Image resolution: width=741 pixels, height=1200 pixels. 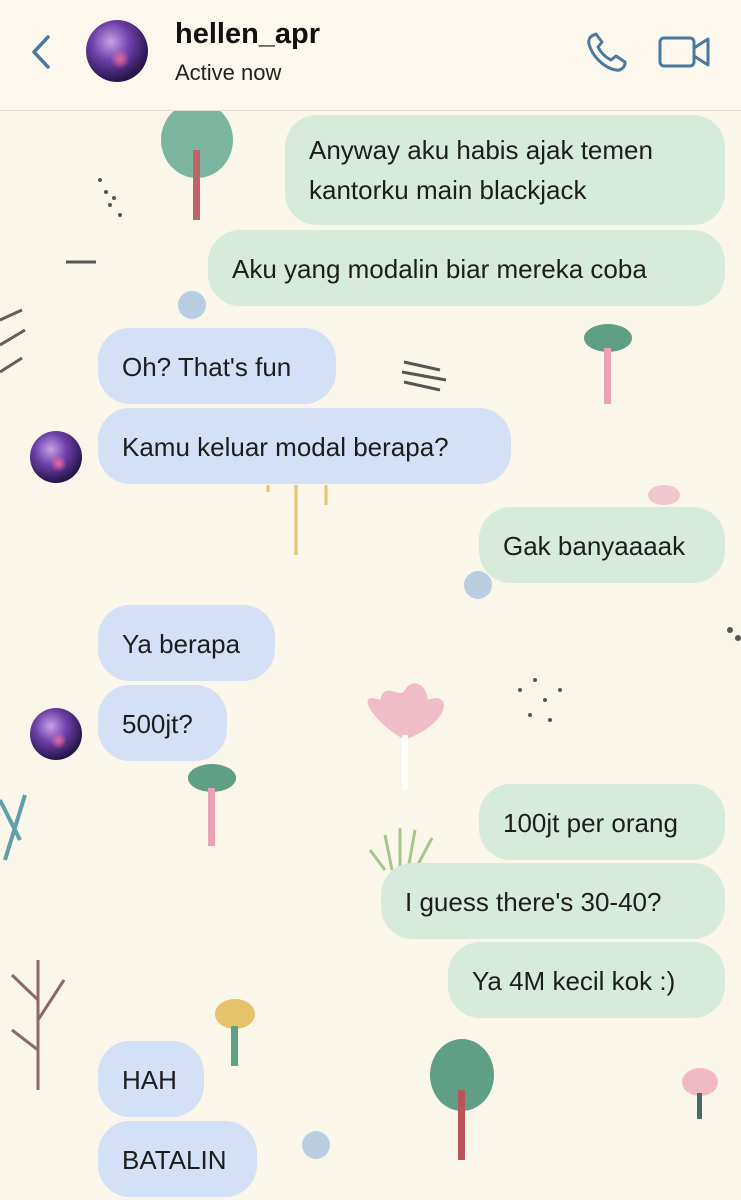 I want to click on message-bubble-outgoing: 100jt per orang, so click(x=602, y=822).